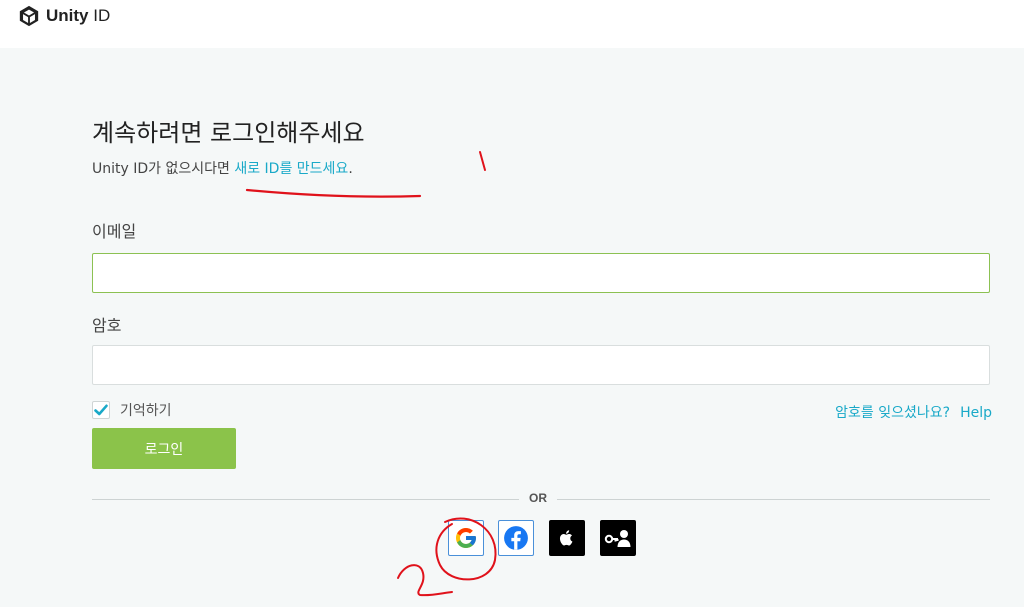  Describe the element at coordinates (976, 413) in the screenshot. I see `help-link: Help` at that location.